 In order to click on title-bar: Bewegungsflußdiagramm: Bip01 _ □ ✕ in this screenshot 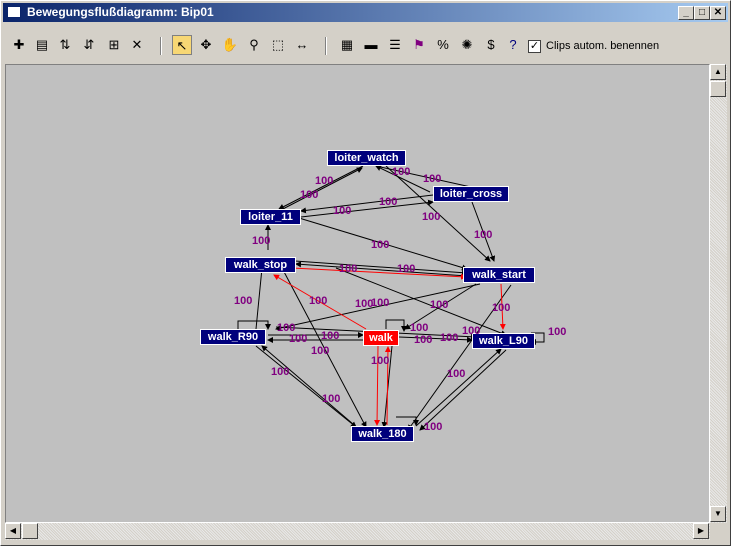, I will do `click(365, 12)`.